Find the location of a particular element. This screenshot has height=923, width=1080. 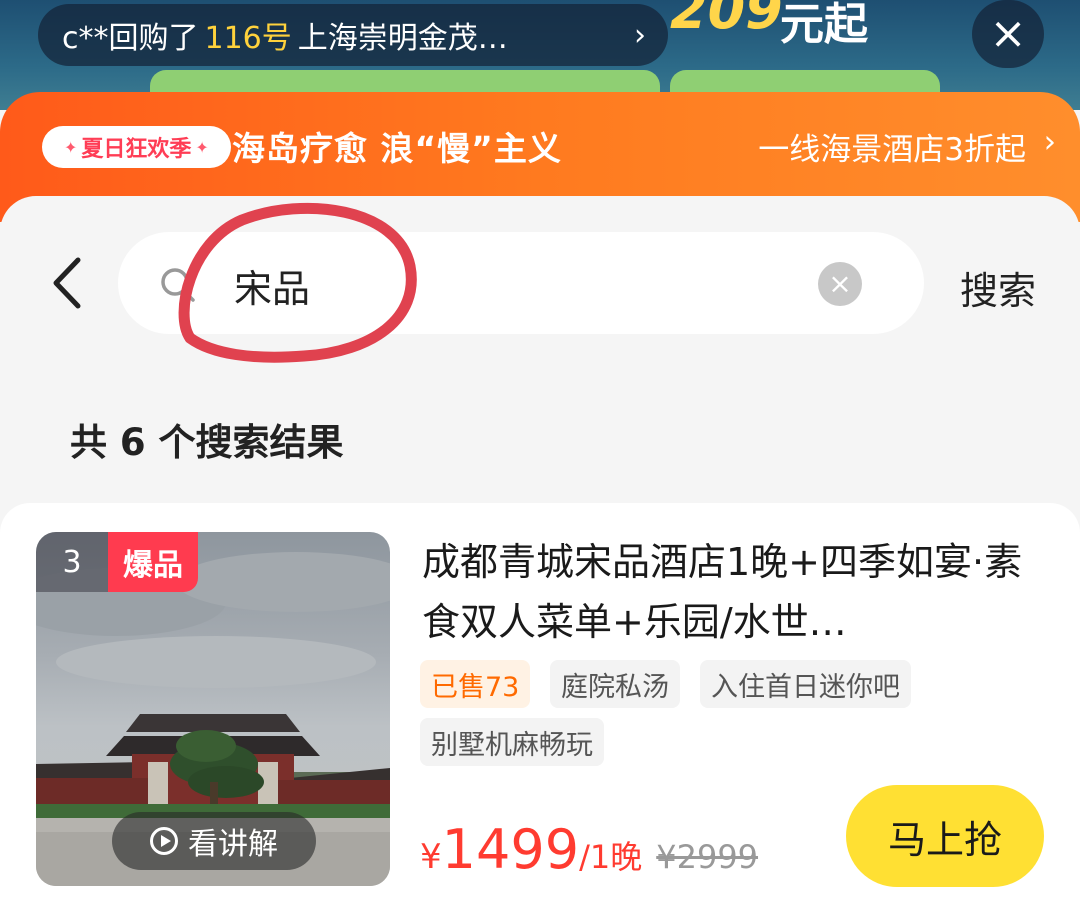

search-query: 宋品 is located at coordinates (272, 285).